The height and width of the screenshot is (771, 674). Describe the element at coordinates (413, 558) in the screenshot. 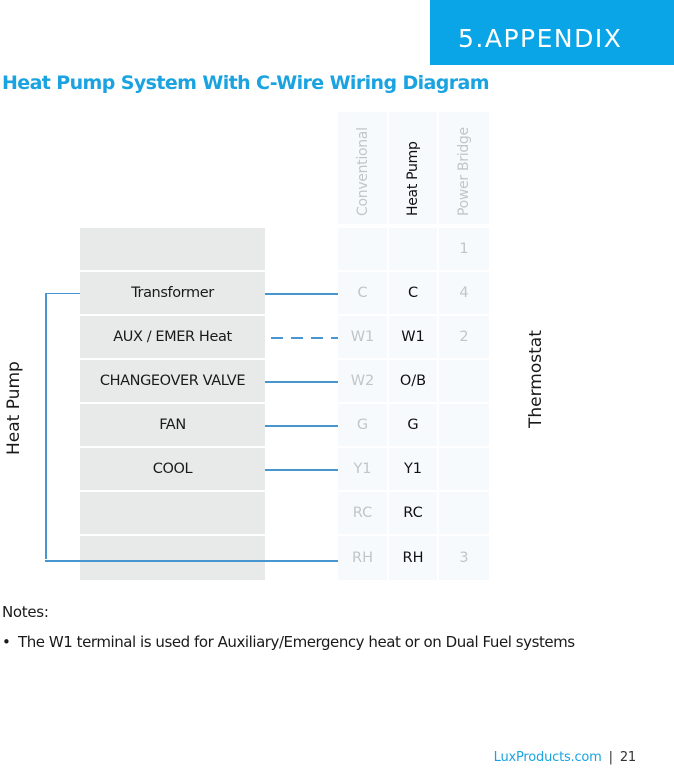

I see `terminal-cell-heat-pump-rh: RH` at that location.